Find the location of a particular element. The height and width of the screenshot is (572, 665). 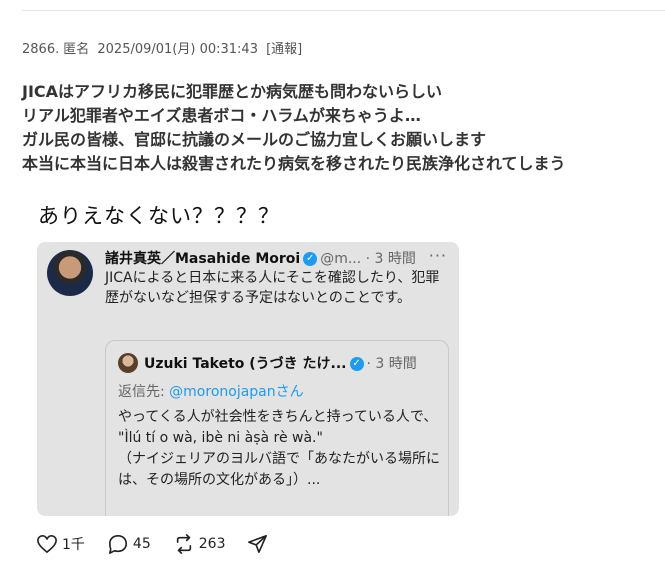

top-divider is located at coordinates (343, 10).